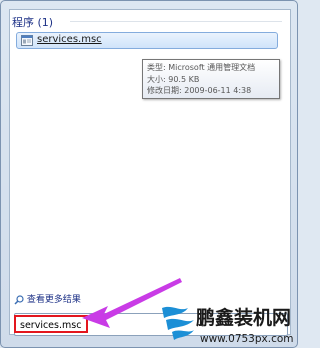 This screenshot has width=320, height=348. I want to click on magnifier-icon, so click(19, 299).